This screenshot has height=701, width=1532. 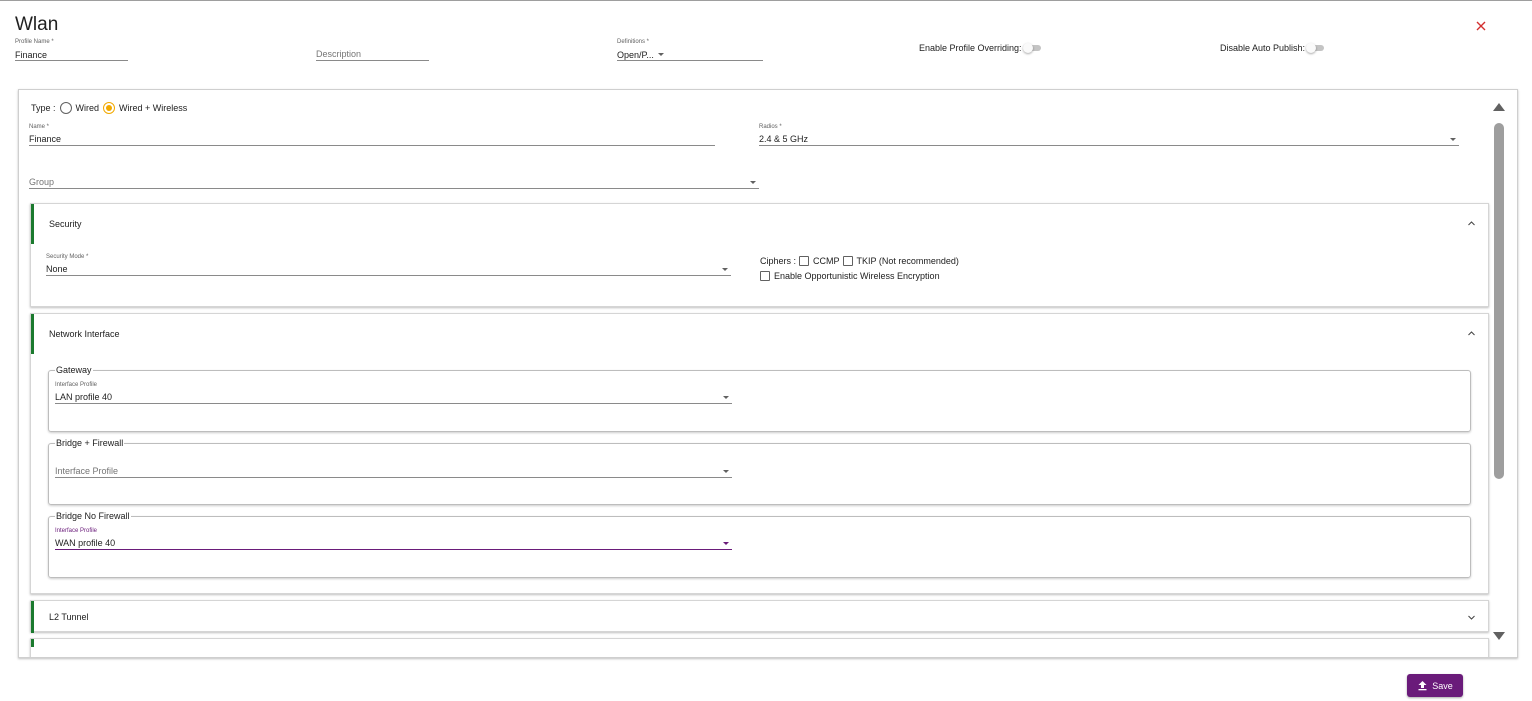 I want to click on radios-value: 2.4 & 5 GHz, so click(x=784, y=139).